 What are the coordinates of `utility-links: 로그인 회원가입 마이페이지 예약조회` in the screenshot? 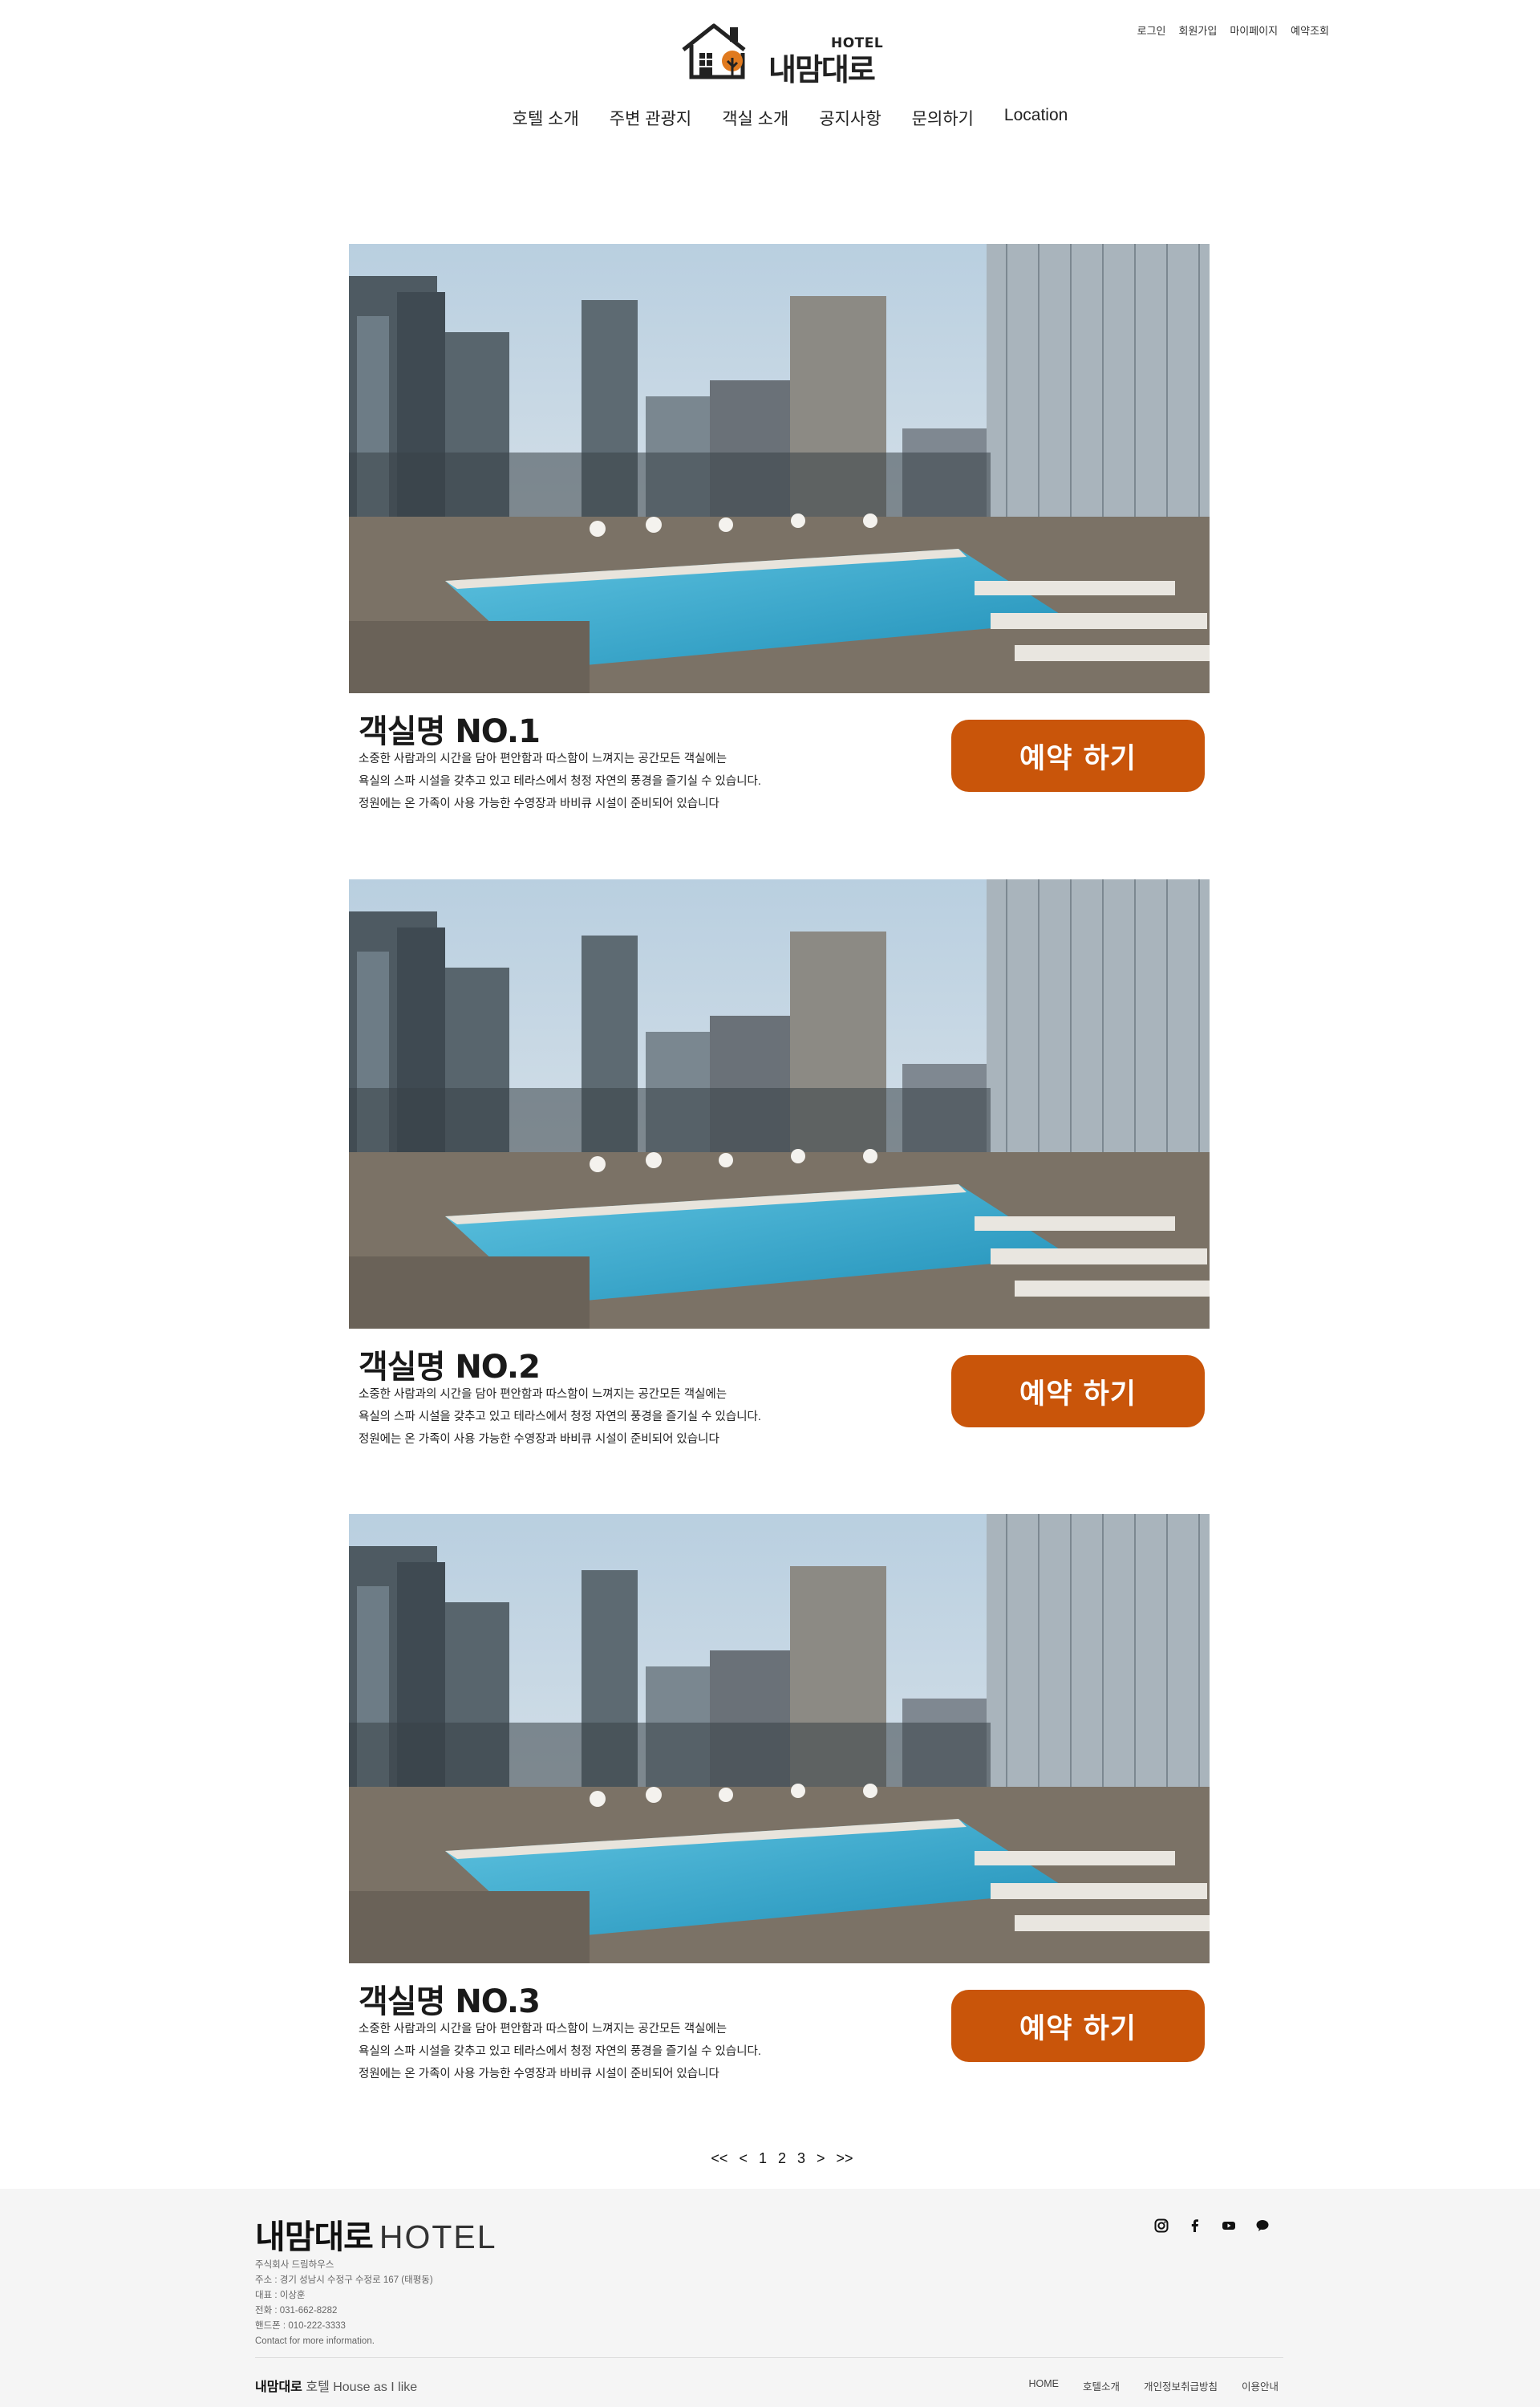 It's located at (1233, 30).